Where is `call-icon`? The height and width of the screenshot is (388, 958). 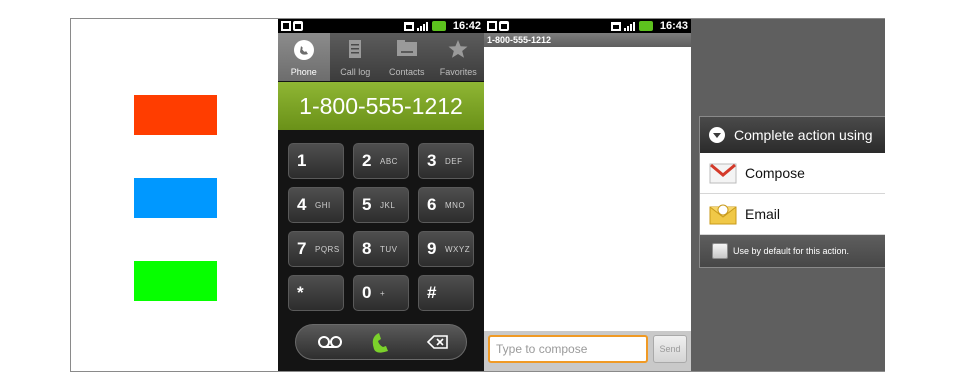 call-icon is located at coordinates (380, 343).